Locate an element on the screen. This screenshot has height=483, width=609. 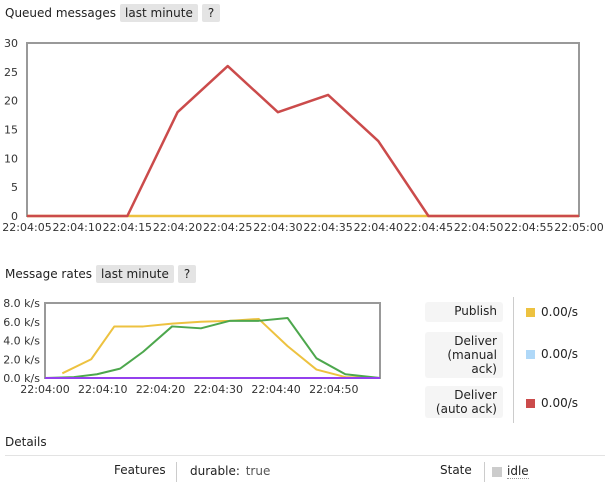
legend-label: Deliver (manual ack) is located at coordinates (464, 355).